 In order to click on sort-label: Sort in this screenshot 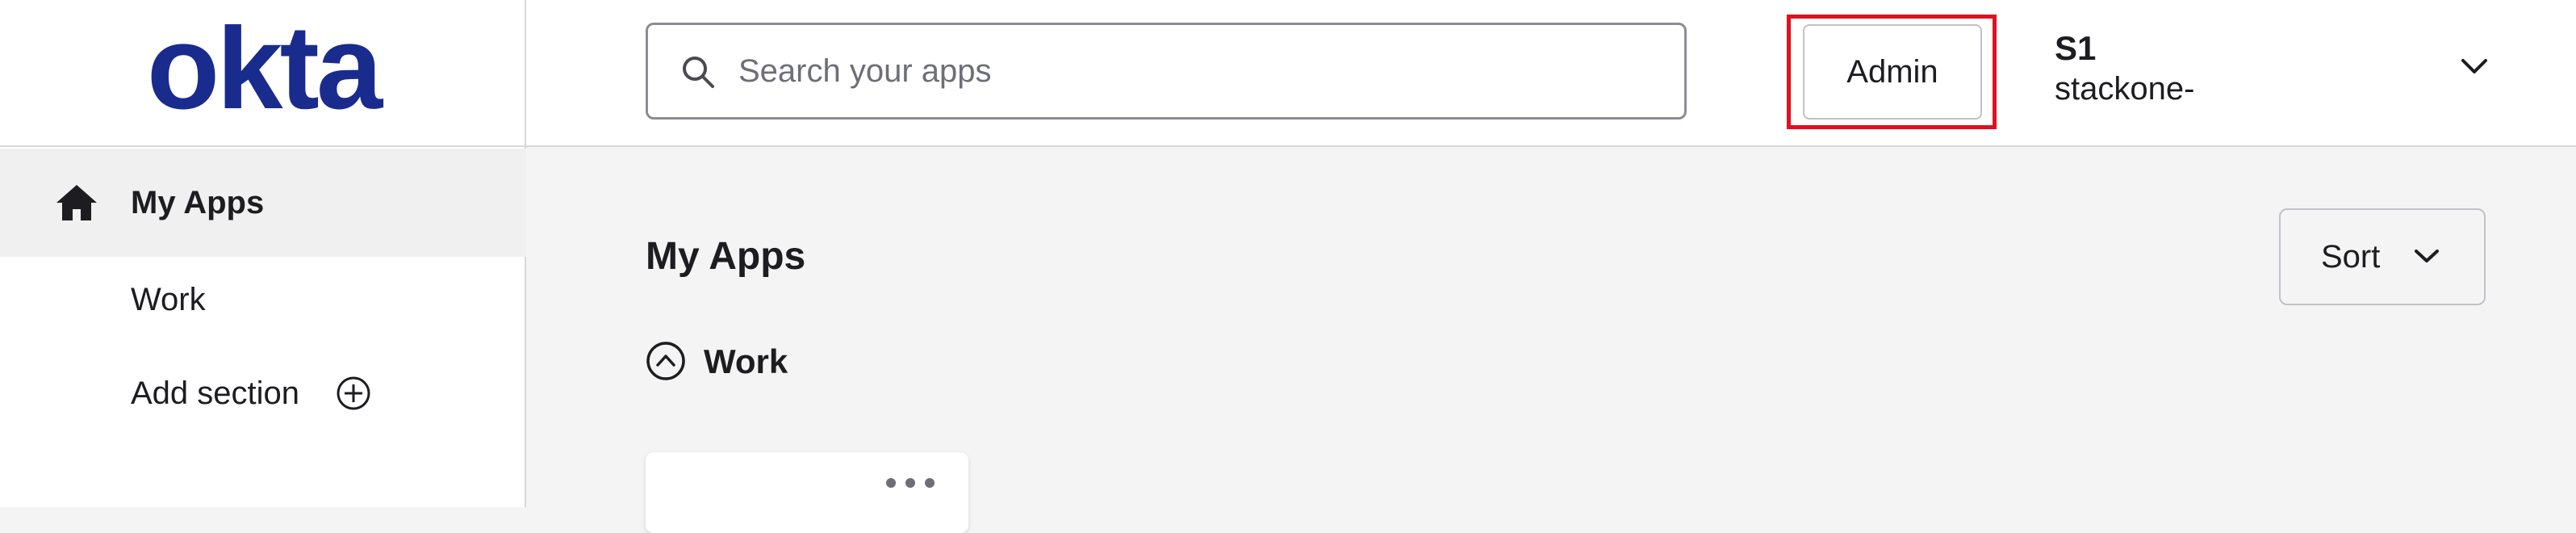, I will do `click(2351, 256)`.